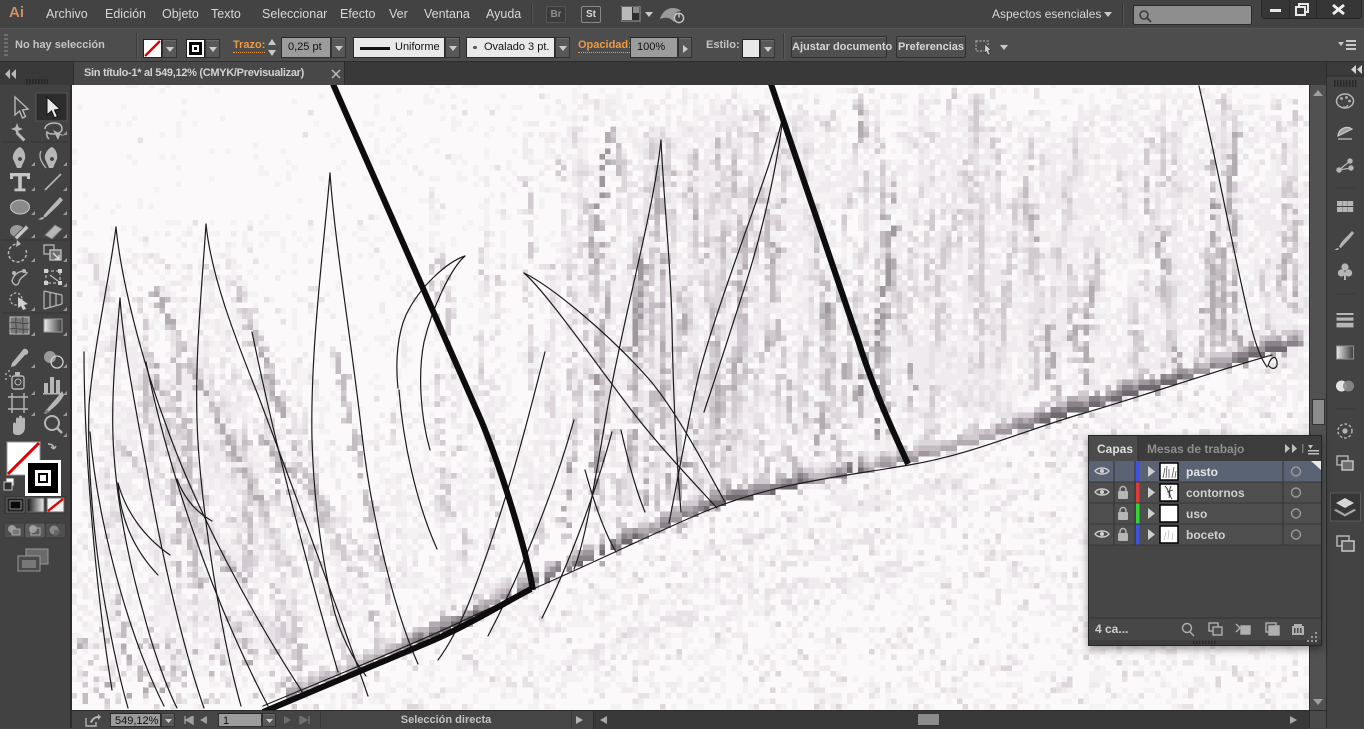 This screenshot has width=1364, height=729. What do you see at coordinates (1196, 514) in the screenshot?
I see `svg-text: uso` at bounding box center [1196, 514].